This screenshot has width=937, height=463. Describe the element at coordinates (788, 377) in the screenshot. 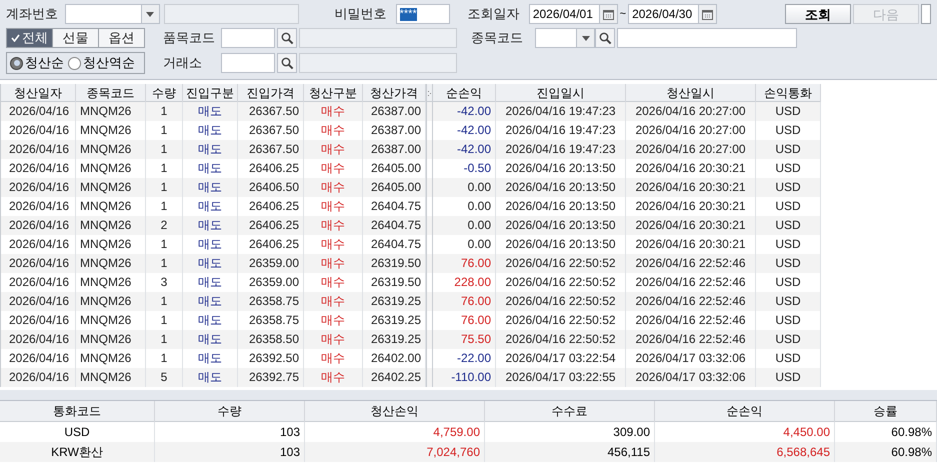

I see `table-cell: USD` at that location.